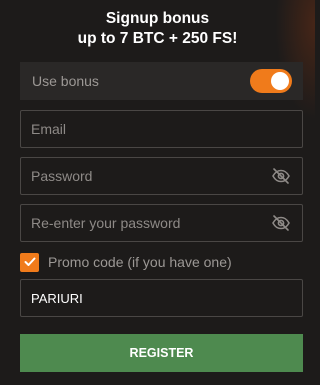 Image resolution: width=320 pixels, height=385 pixels. I want to click on promo-code-input, so click(161, 298).